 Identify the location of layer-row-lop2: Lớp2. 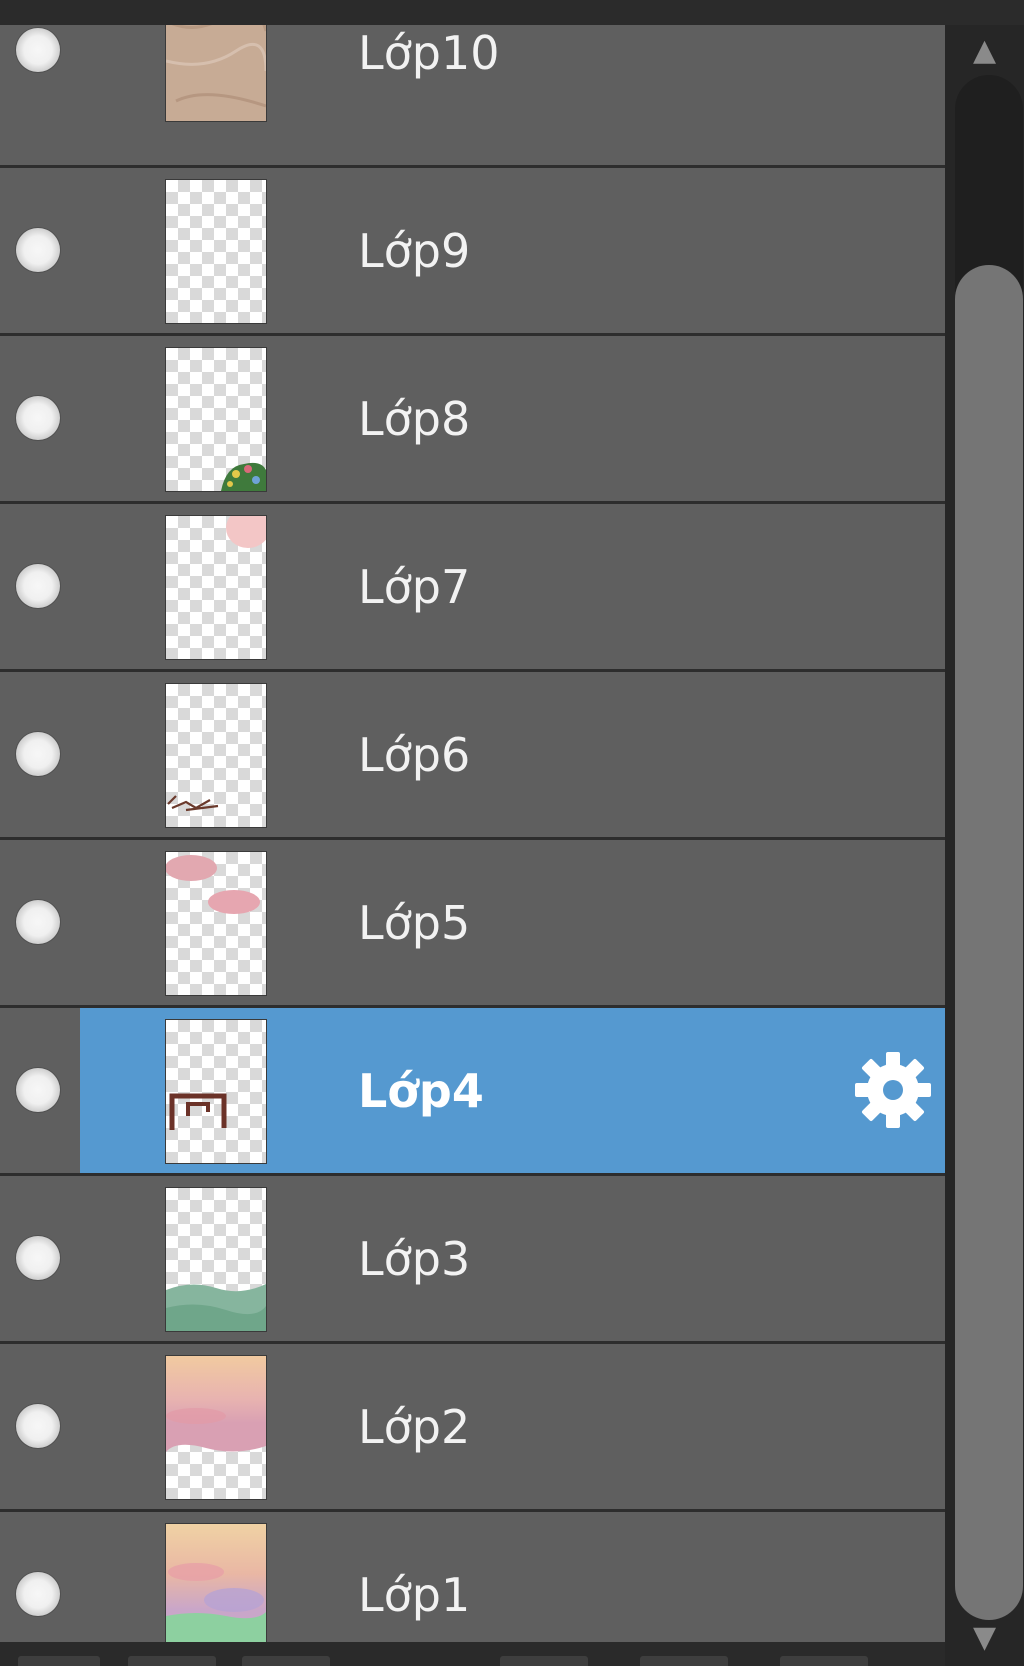
(472, 1426).